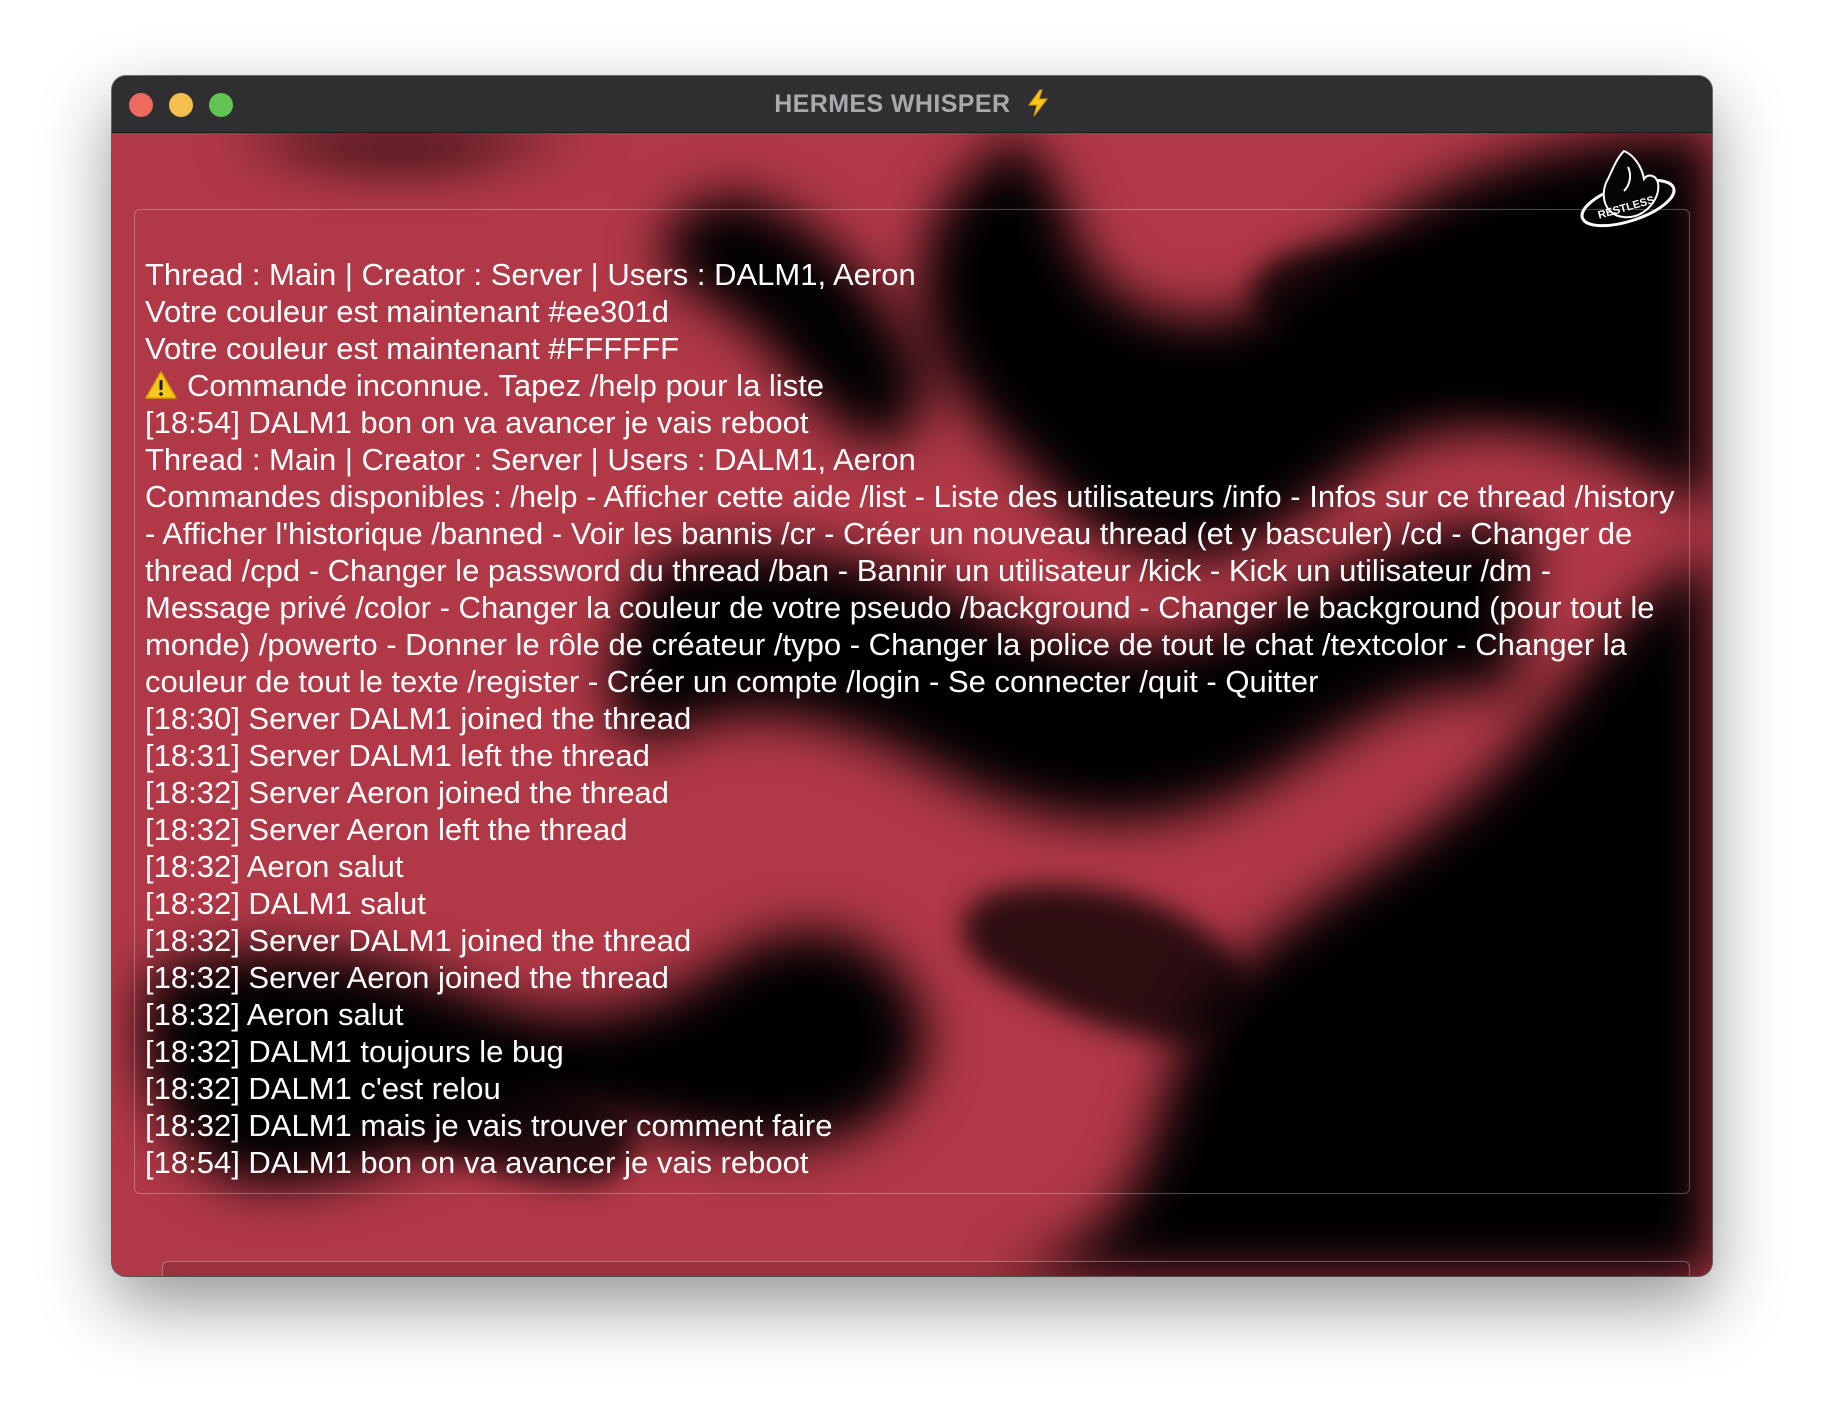  What do you see at coordinates (412, 348) in the screenshot?
I see `message-line: Votre couleur est maintenant #FFFFFF` at bounding box center [412, 348].